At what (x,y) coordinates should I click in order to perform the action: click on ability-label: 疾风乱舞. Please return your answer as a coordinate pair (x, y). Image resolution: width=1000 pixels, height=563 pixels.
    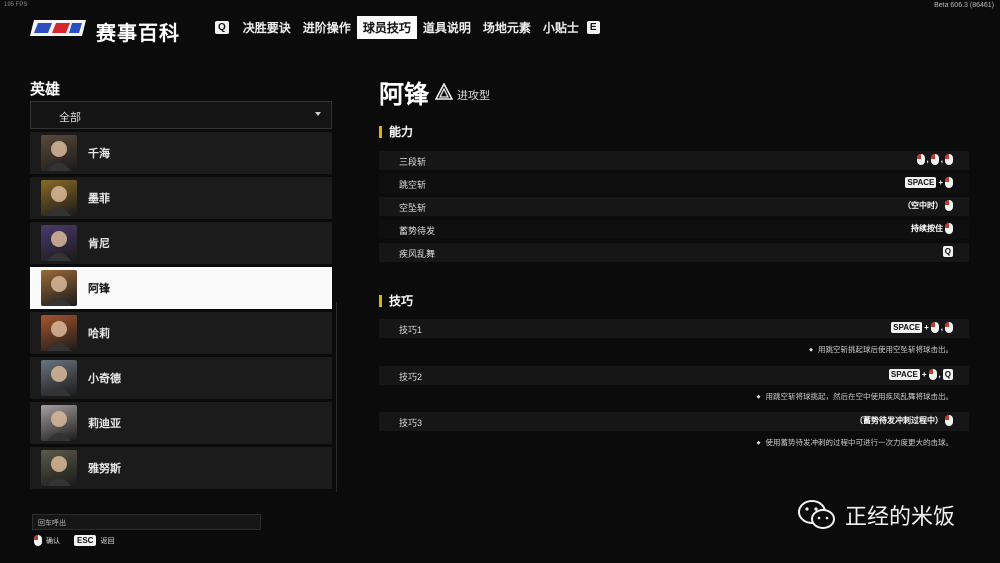
    Looking at the image, I should click on (417, 254).